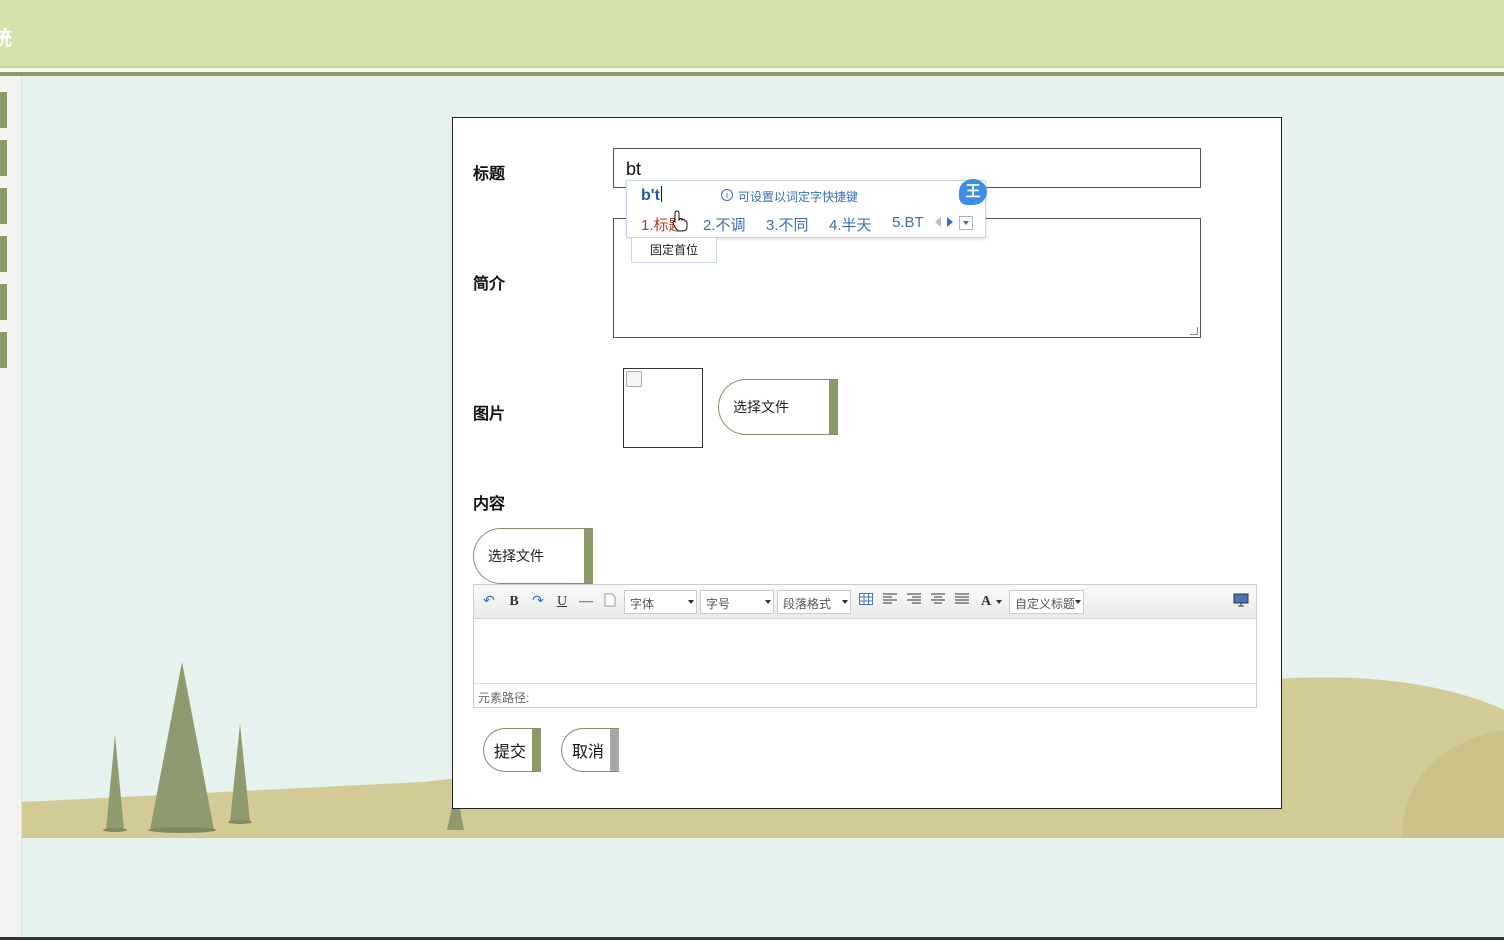  Describe the element at coordinates (634, 379) in the screenshot. I see `broken-image-icon` at that location.